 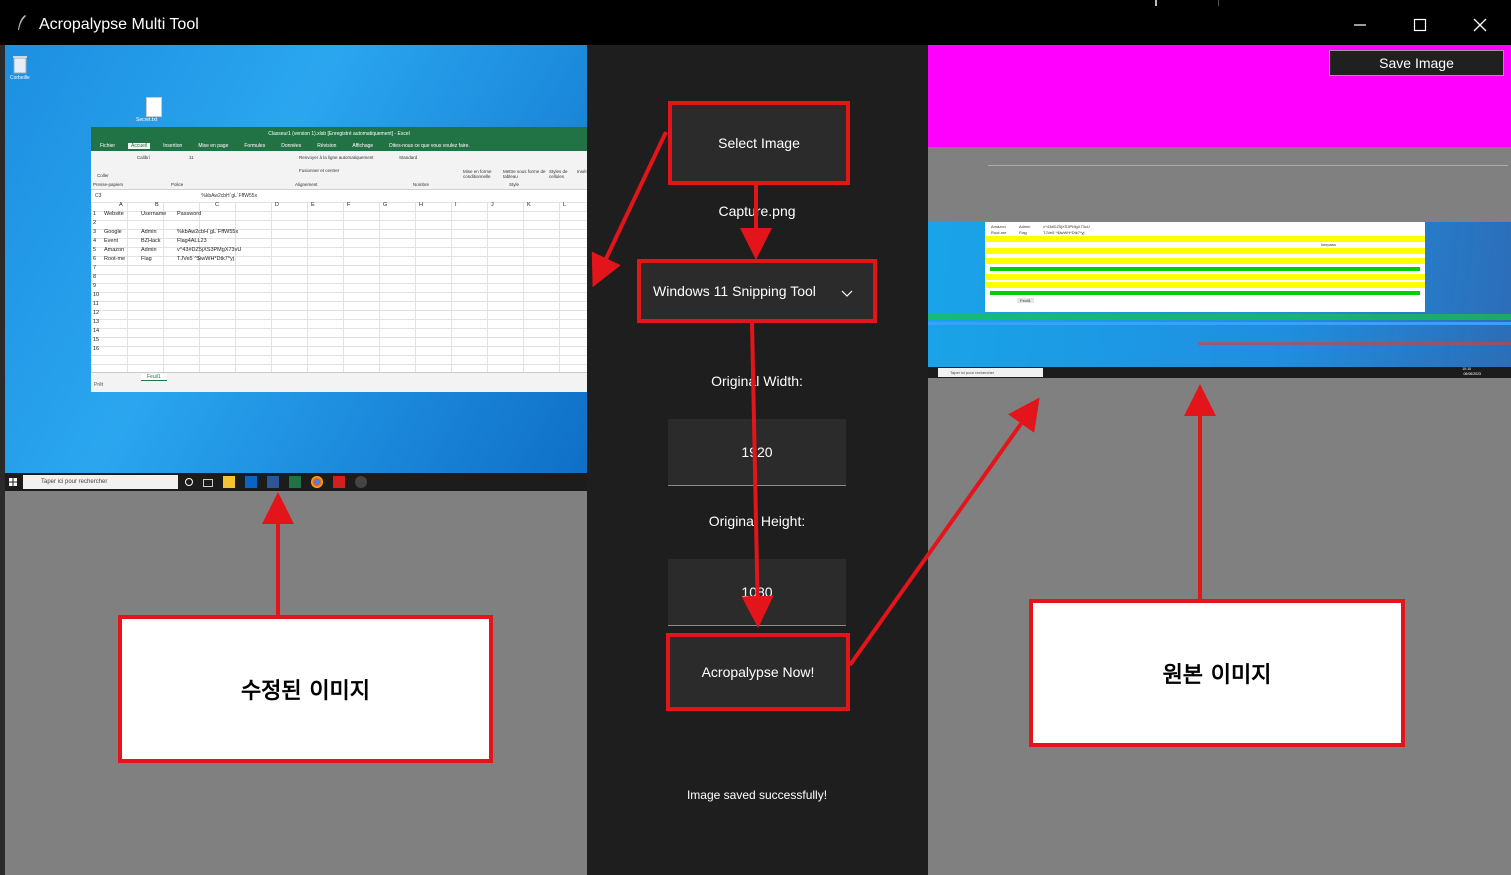 I want to click on row-number: 7, so click(x=95, y=268).